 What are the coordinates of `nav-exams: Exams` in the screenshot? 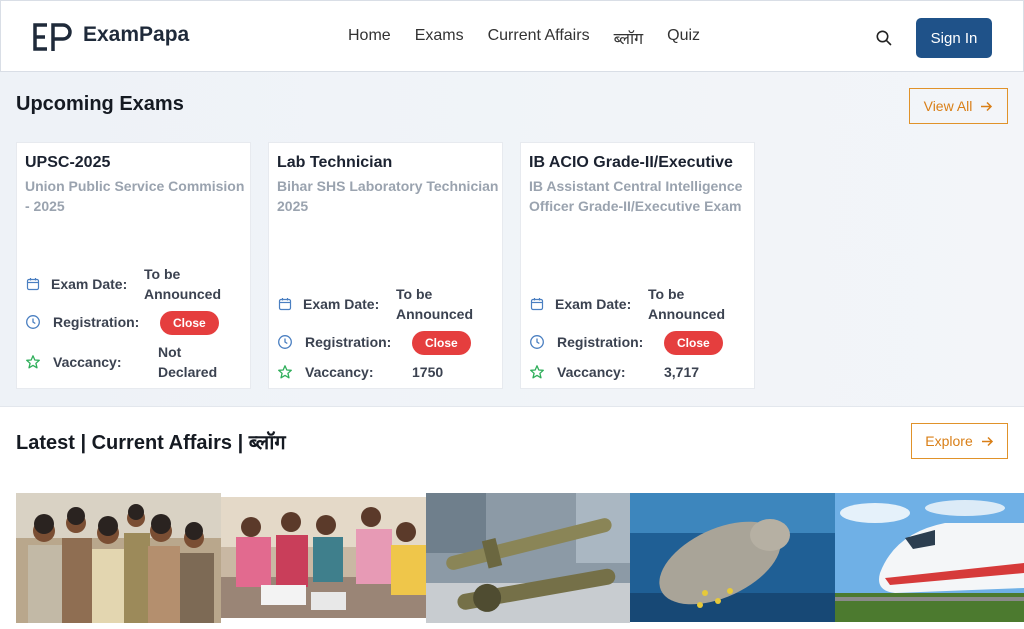 It's located at (439, 38).